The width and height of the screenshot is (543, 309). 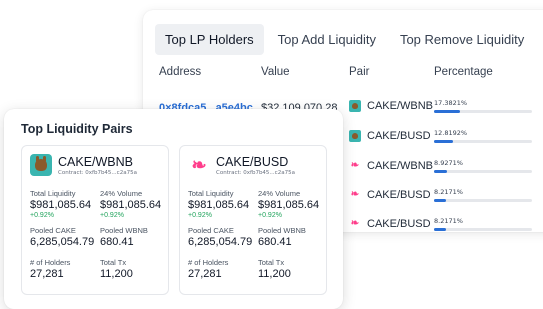 What do you see at coordinates (451, 103) in the screenshot?
I see `percentage-text: 17.3821%` at bounding box center [451, 103].